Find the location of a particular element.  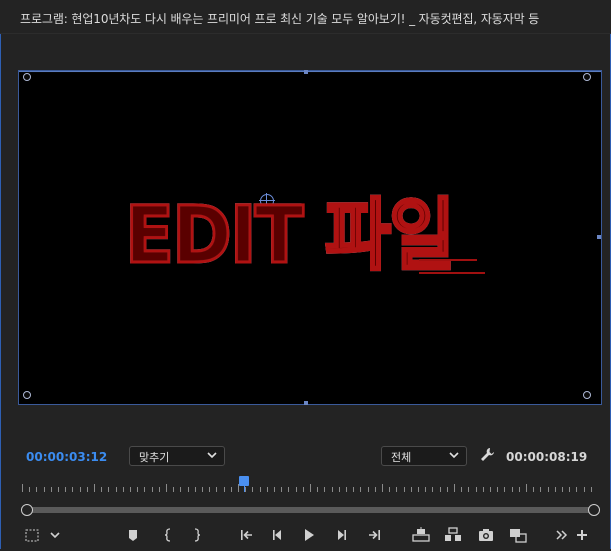

zoom-level-select: 맞추기 is located at coordinates (177, 456).